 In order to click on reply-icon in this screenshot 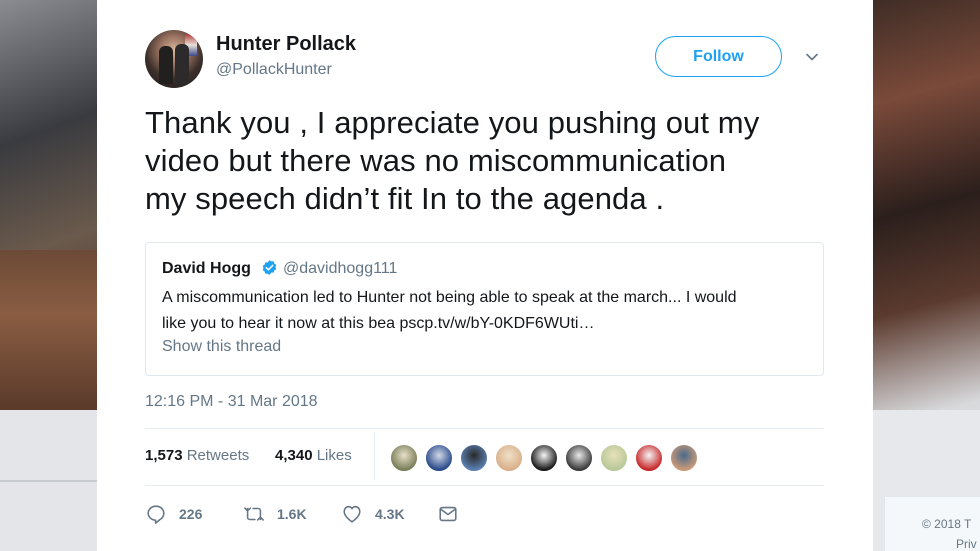, I will do `click(156, 514)`.